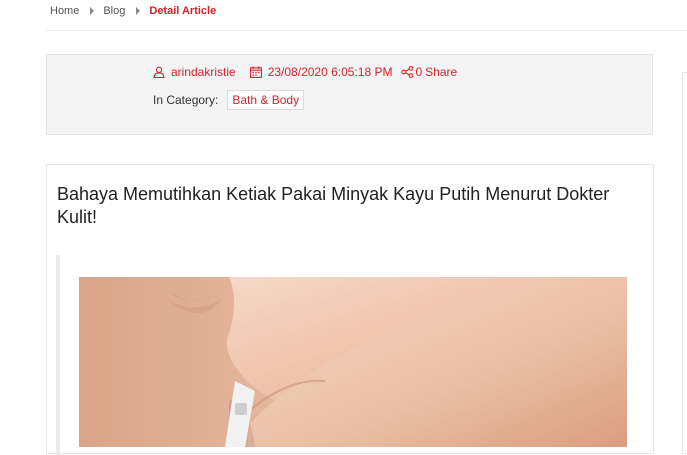 This screenshot has width=687, height=455. Describe the element at coordinates (133, 11) in the screenshot. I see `breadcrumb: Home Blog Detail Article` at that location.